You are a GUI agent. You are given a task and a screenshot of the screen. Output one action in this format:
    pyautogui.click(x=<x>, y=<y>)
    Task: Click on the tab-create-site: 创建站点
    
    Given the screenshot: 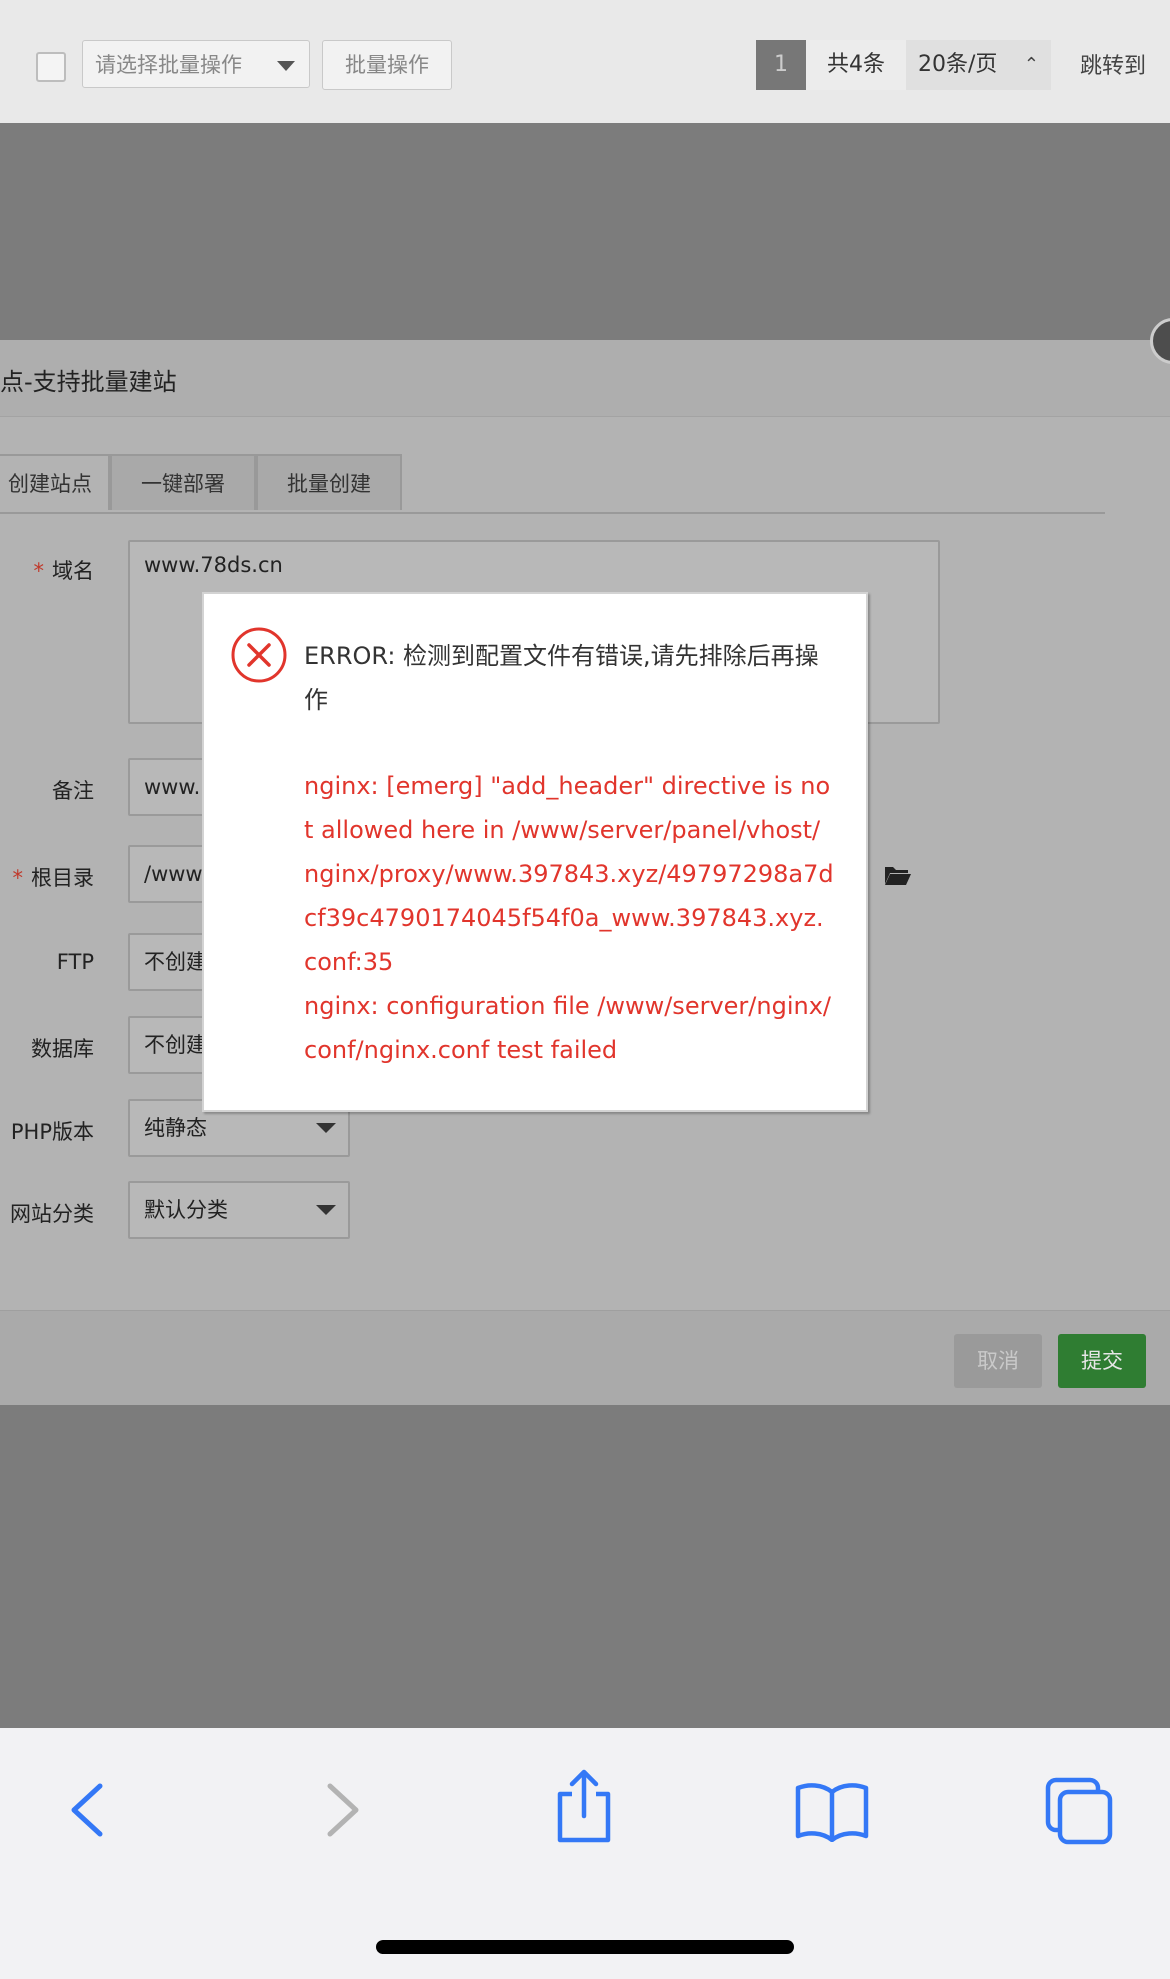 What is the action you would take?
    pyautogui.click(x=55, y=482)
    